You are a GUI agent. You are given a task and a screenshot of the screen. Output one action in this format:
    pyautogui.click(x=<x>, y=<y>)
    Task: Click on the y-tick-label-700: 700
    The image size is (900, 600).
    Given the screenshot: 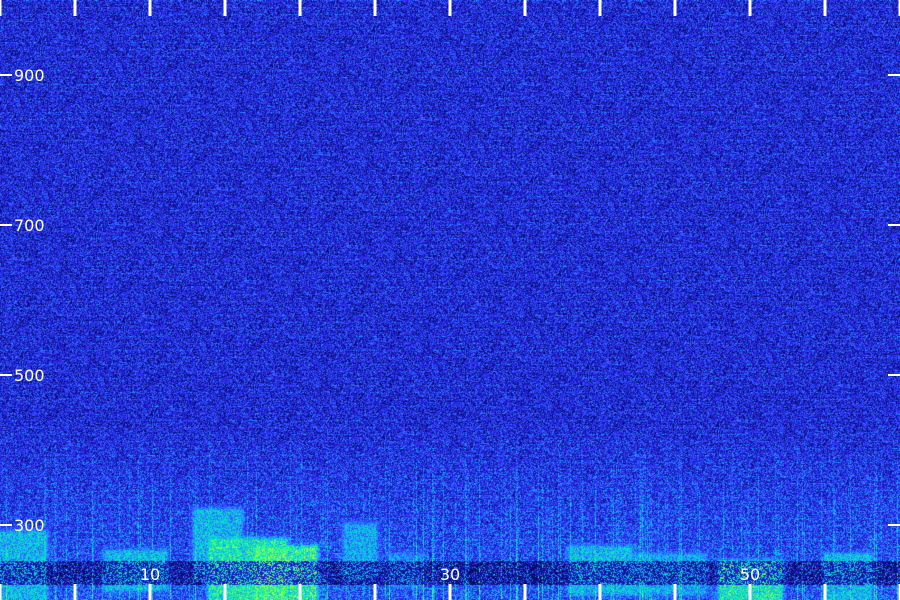 What is the action you would take?
    pyautogui.click(x=29, y=225)
    